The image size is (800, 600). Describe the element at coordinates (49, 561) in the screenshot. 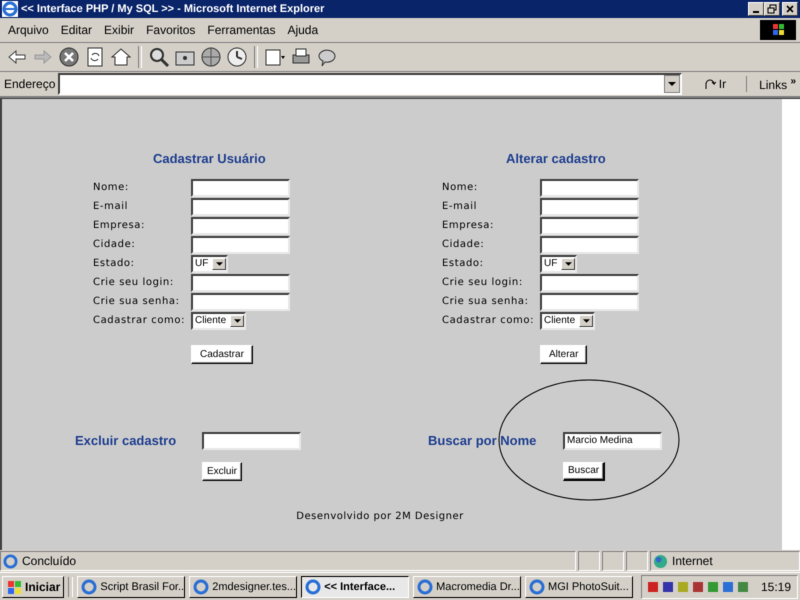

I see `status-text: Concluído` at that location.